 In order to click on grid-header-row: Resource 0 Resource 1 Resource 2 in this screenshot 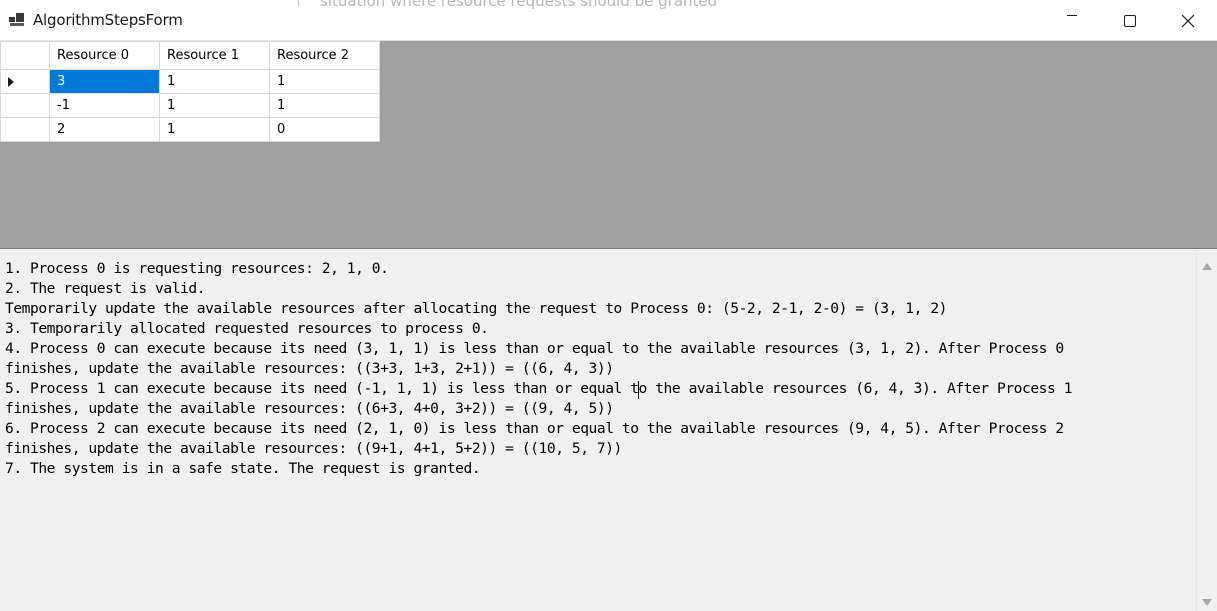, I will do `click(190, 55)`.